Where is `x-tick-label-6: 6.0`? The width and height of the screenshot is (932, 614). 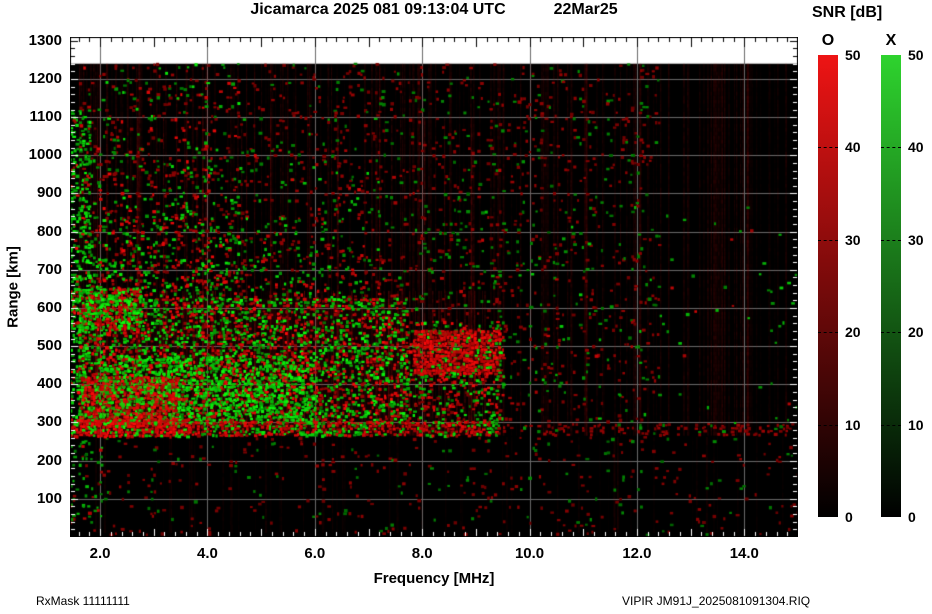 x-tick-label-6: 6.0 is located at coordinates (315, 553).